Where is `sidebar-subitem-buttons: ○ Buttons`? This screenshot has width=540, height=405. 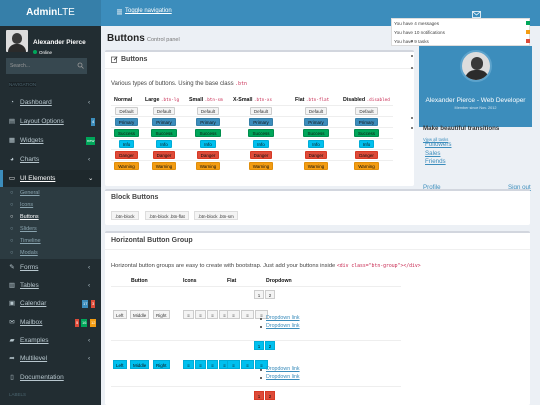 sidebar-subitem-buttons: ○ Buttons is located at coordinates (50, 217).